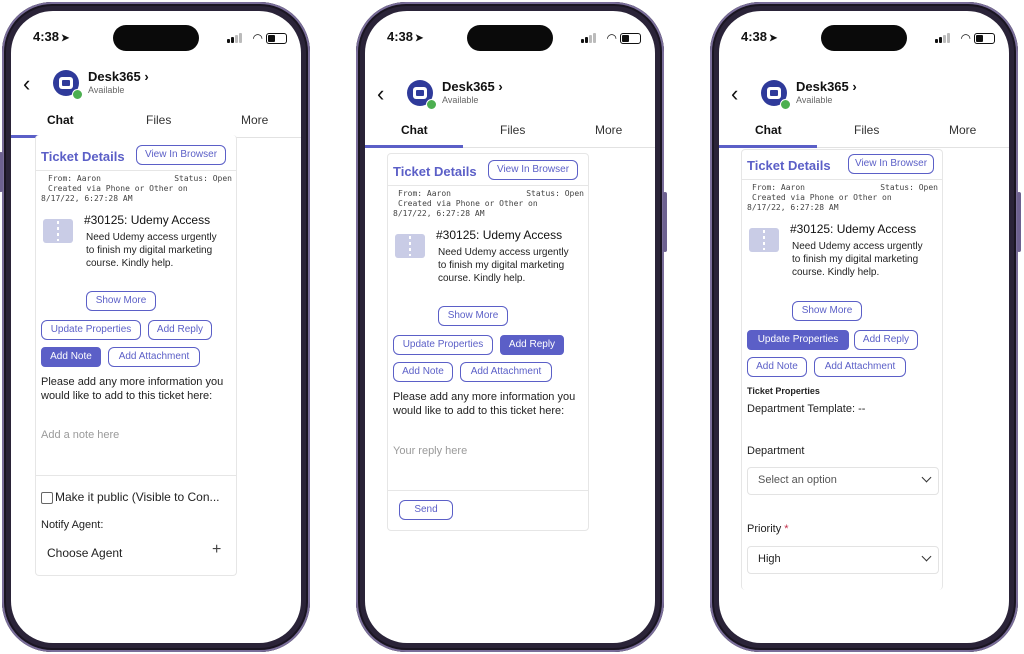 This screenshot has height=654, width=1024. Describe the element at coordinates (786, 529) in the screenshot. I see `required-marker: *` at that location.